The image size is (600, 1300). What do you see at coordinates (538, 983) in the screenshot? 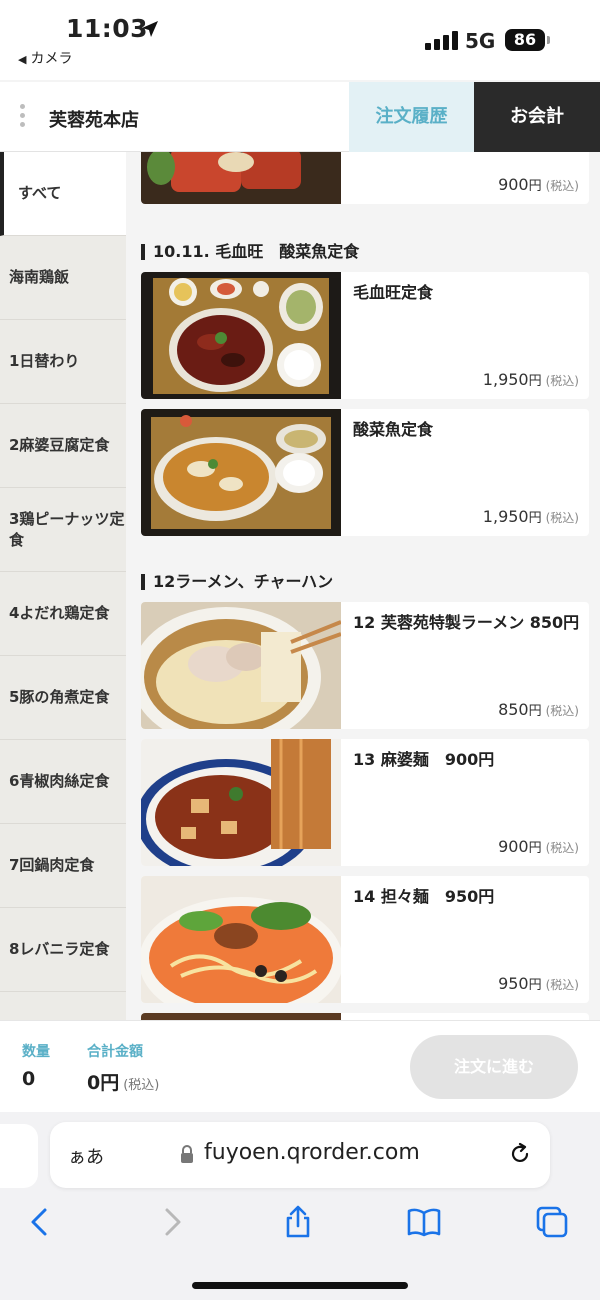
I see `dish-price: 950円 (税込)` at bounding box center [538, 983].